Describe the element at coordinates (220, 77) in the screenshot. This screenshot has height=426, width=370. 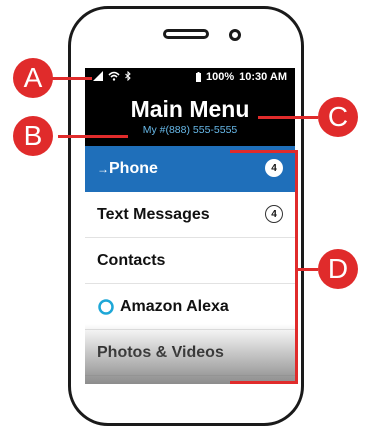
I see `battery-level: 100%` at that location.